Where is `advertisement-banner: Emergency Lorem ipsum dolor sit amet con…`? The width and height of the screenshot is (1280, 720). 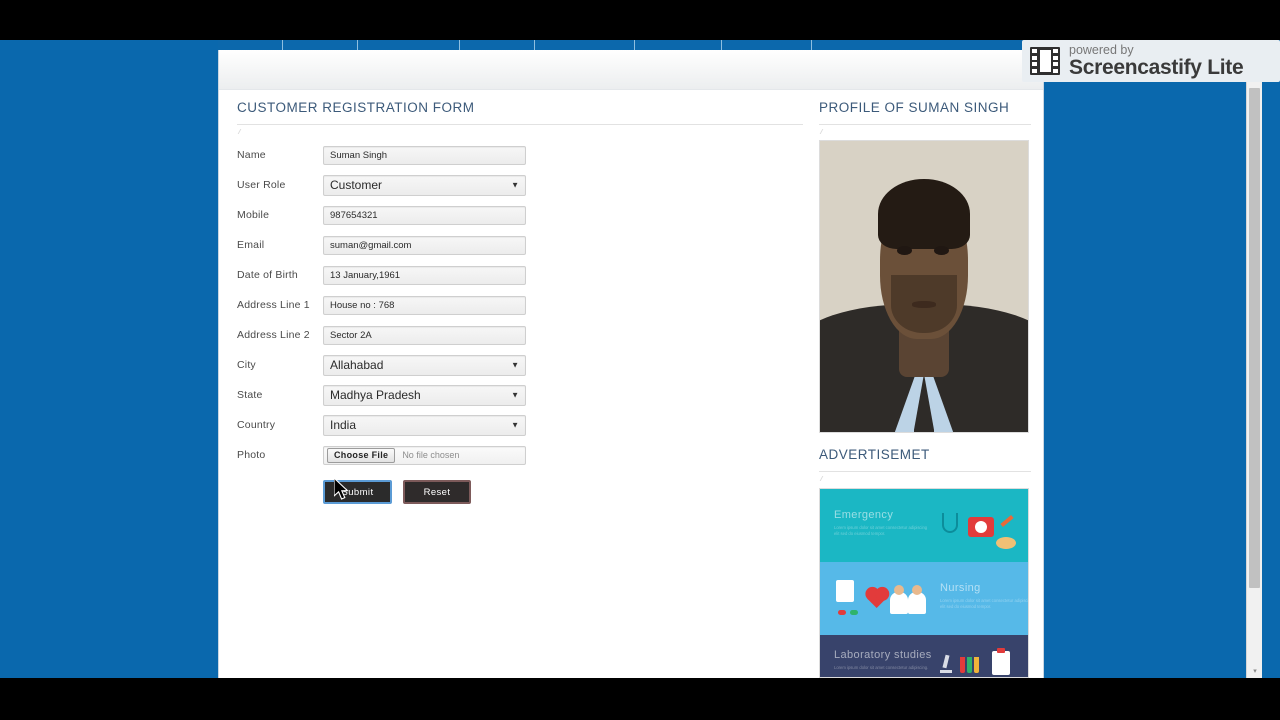 advertisement-banner: Emergency Lorem ipsum dolor sit amet con… is located at coordinates (924, 583).